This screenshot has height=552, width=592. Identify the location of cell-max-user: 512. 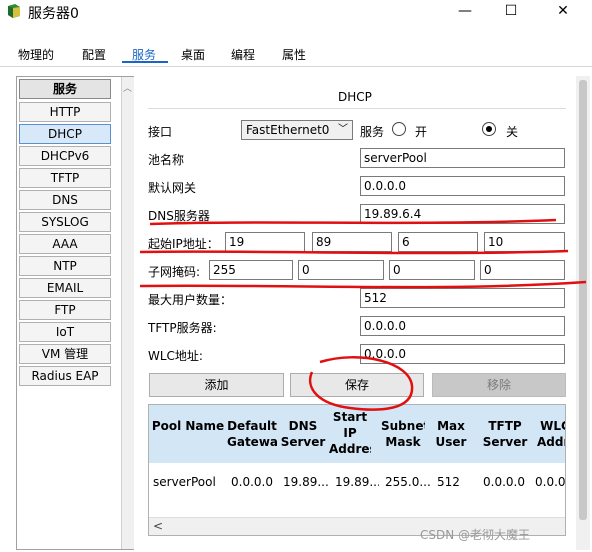
(448, 482).